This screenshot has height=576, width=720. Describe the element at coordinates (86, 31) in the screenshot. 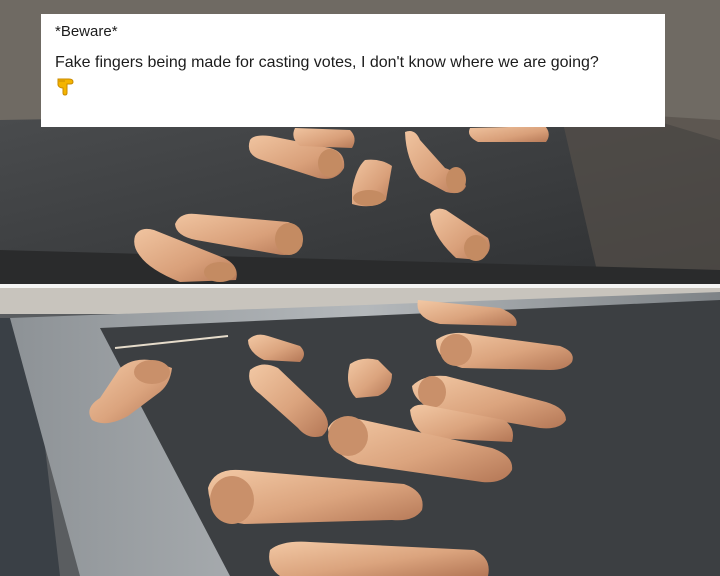

I see `caption-title: *Beware*` at that location.